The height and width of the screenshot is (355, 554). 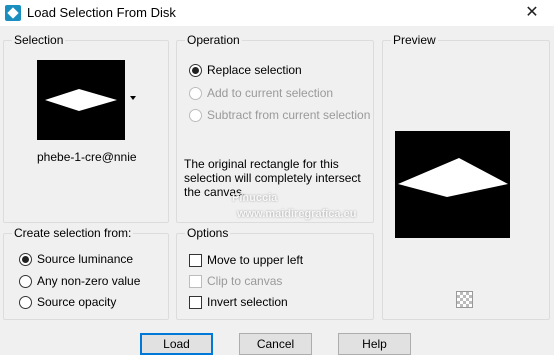 I want to click on preview-group-title: Preview, so click(x=414, y=40).